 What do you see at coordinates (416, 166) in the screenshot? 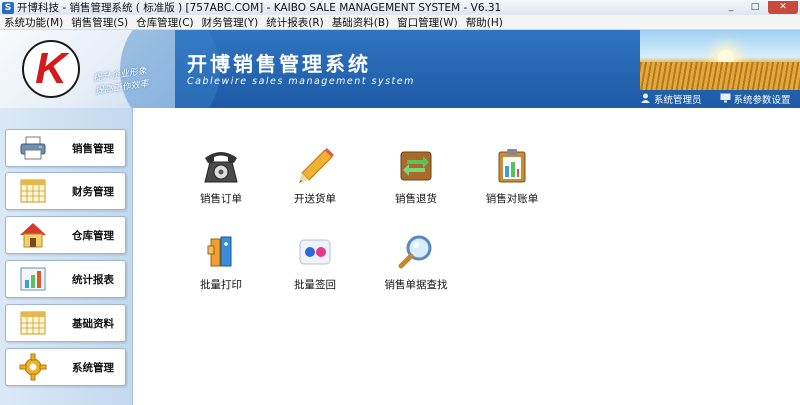
I see `return-arrows-icon` at bounding box center [416, 166].